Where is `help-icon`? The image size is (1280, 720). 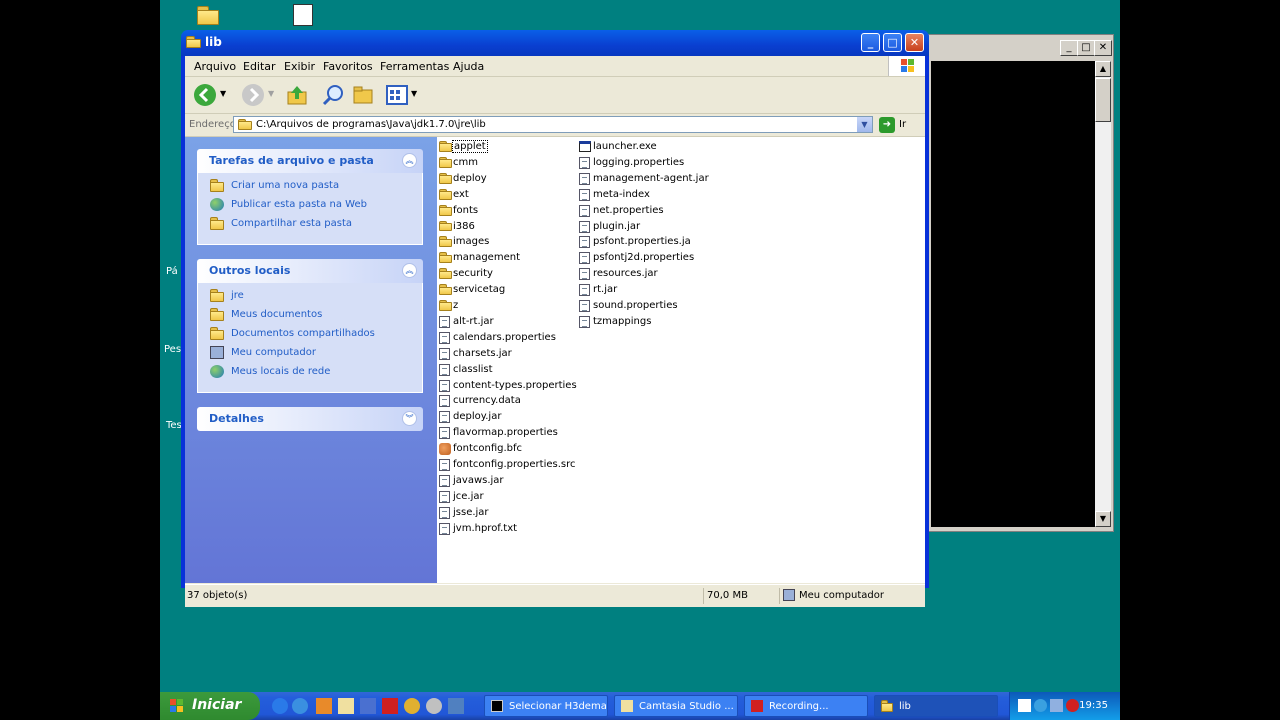 help-icon is located at coordinates (1024, 705).